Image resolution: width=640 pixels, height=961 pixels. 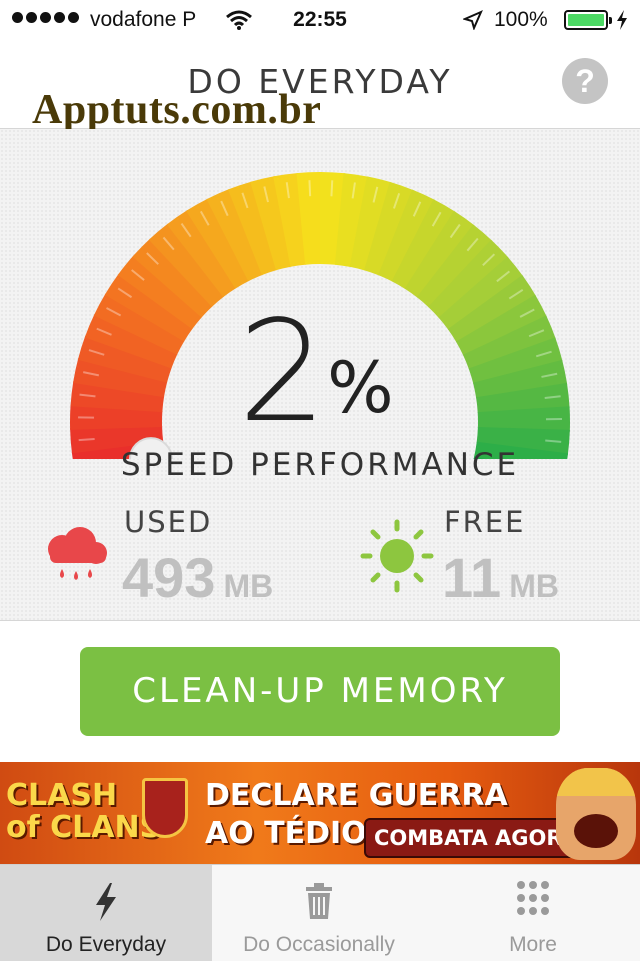 I want to click on free-label: FREE, so click(x=484, y=522).